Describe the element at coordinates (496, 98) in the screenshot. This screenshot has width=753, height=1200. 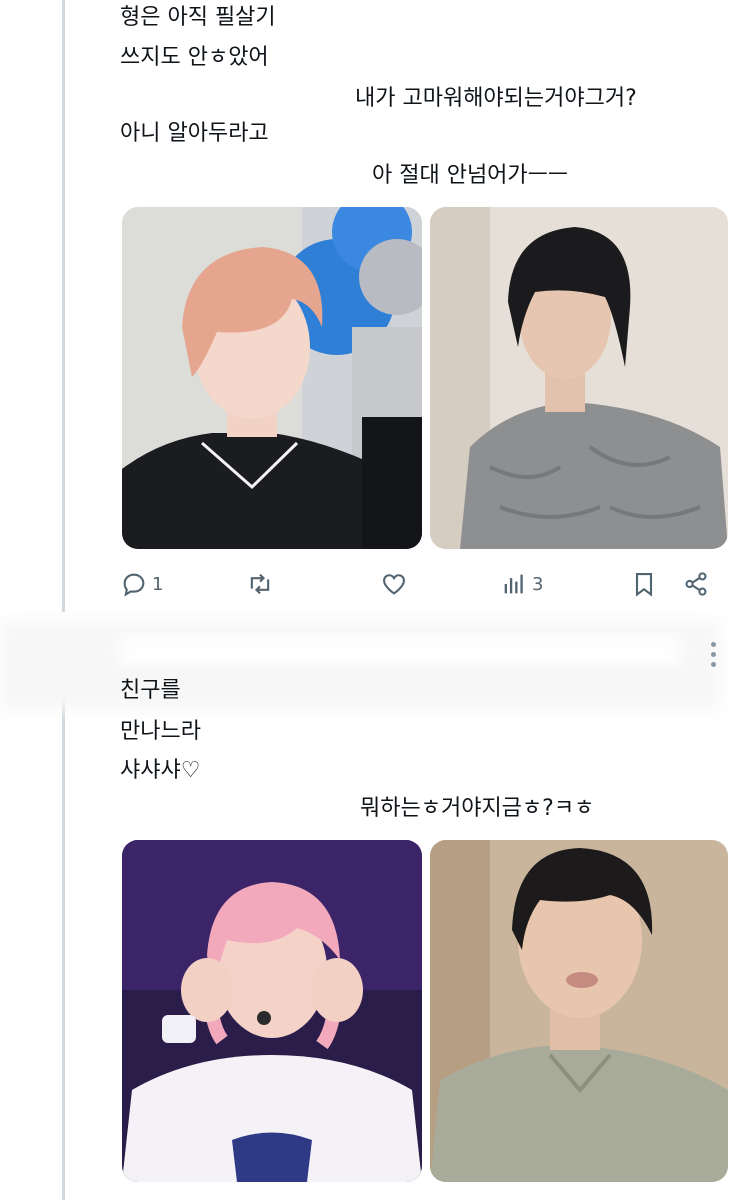
I see `tweet1-line-3: 내가 고마워해야되는거야그거?` at that location.